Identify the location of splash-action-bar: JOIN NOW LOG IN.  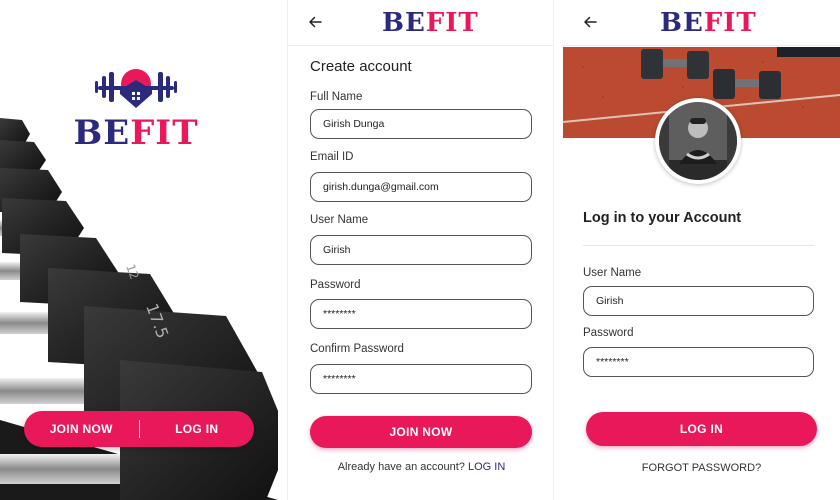
(139, 429).